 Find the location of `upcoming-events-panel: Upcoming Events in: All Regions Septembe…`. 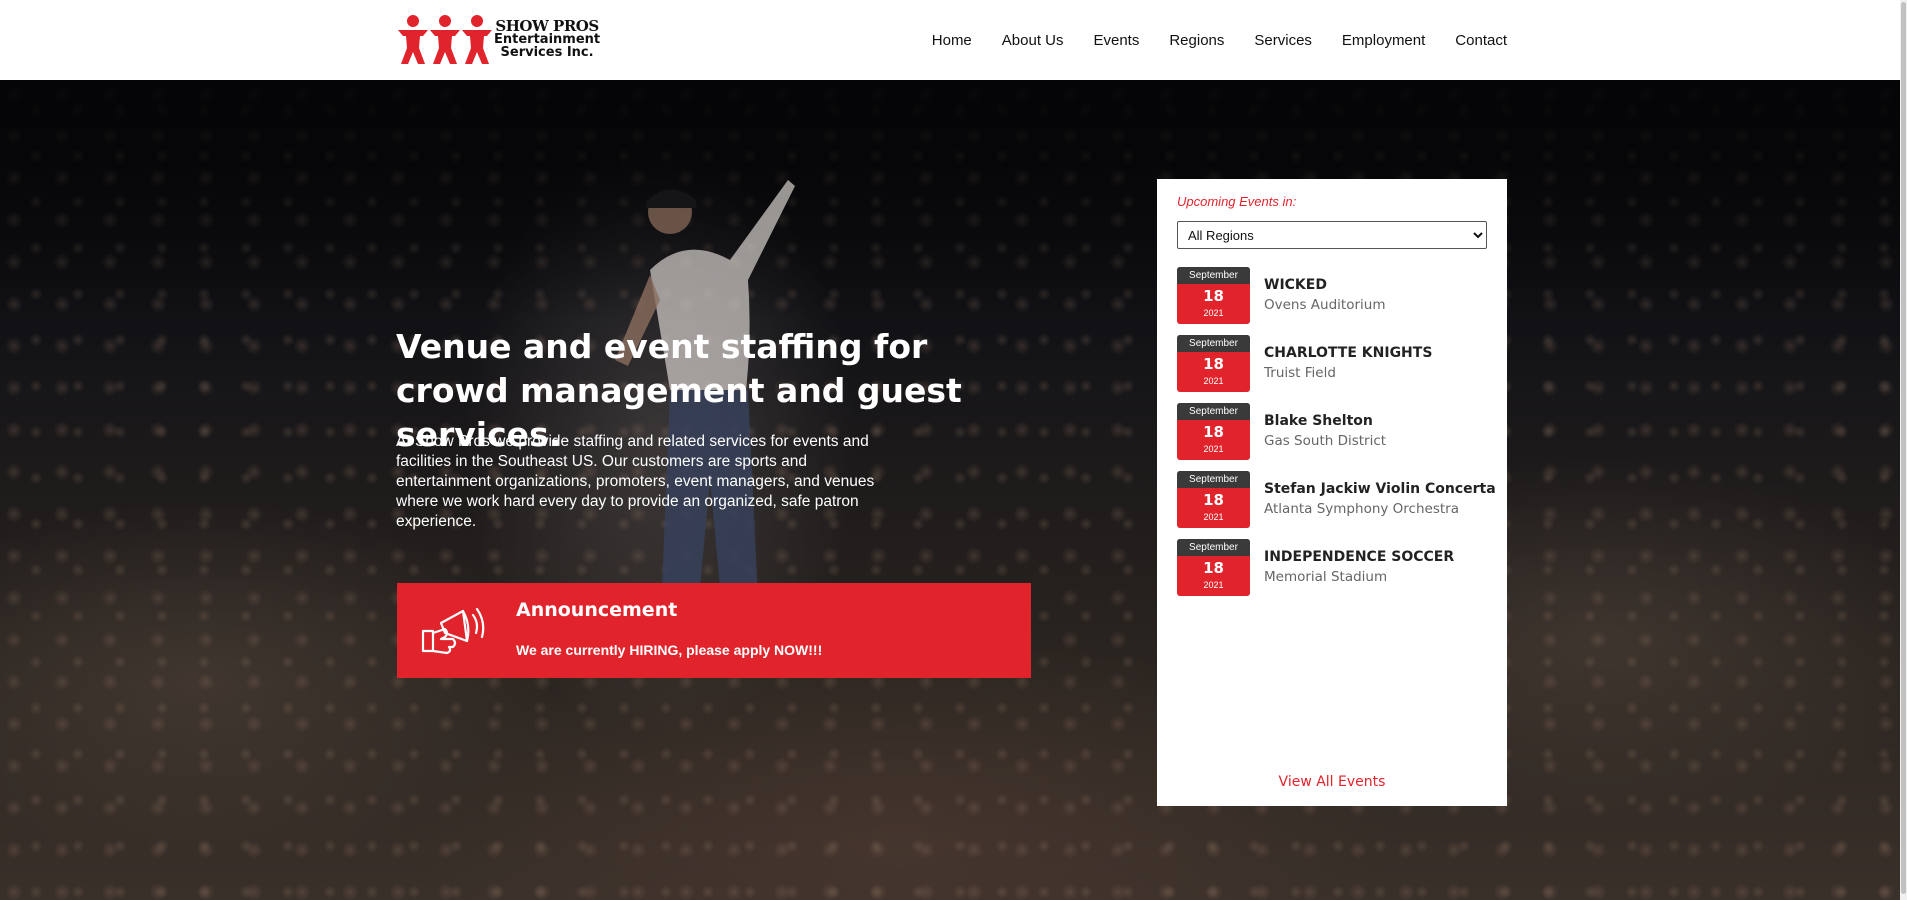

upcoming-events-panel: Upcoming Events in: All Regions Septembe… is located at coordinates (1332, 492).